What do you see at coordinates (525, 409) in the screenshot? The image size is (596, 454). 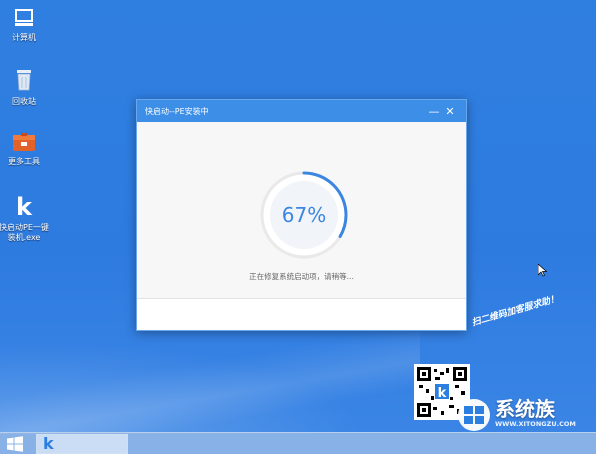 I see `brand-name: 系统族` at bounding box center [525, 409].